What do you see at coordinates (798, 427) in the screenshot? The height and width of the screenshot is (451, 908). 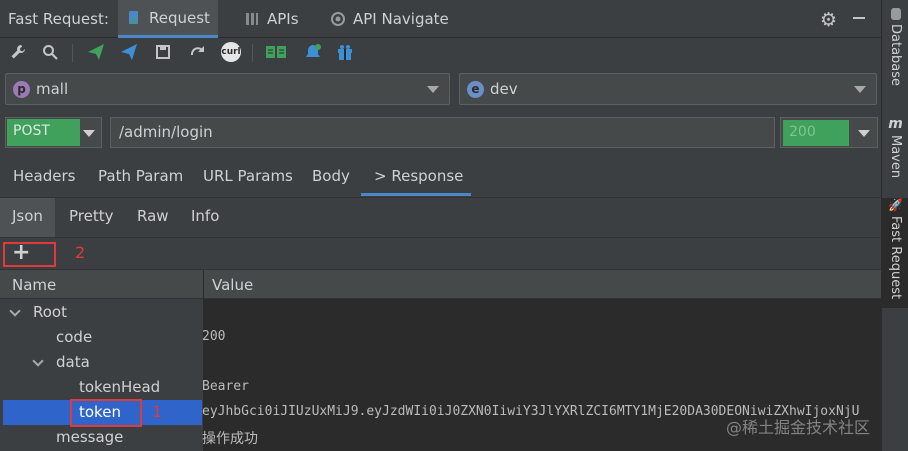 I see `watermark: @稀土掘金技术社区` at bounding box center [798, 427].